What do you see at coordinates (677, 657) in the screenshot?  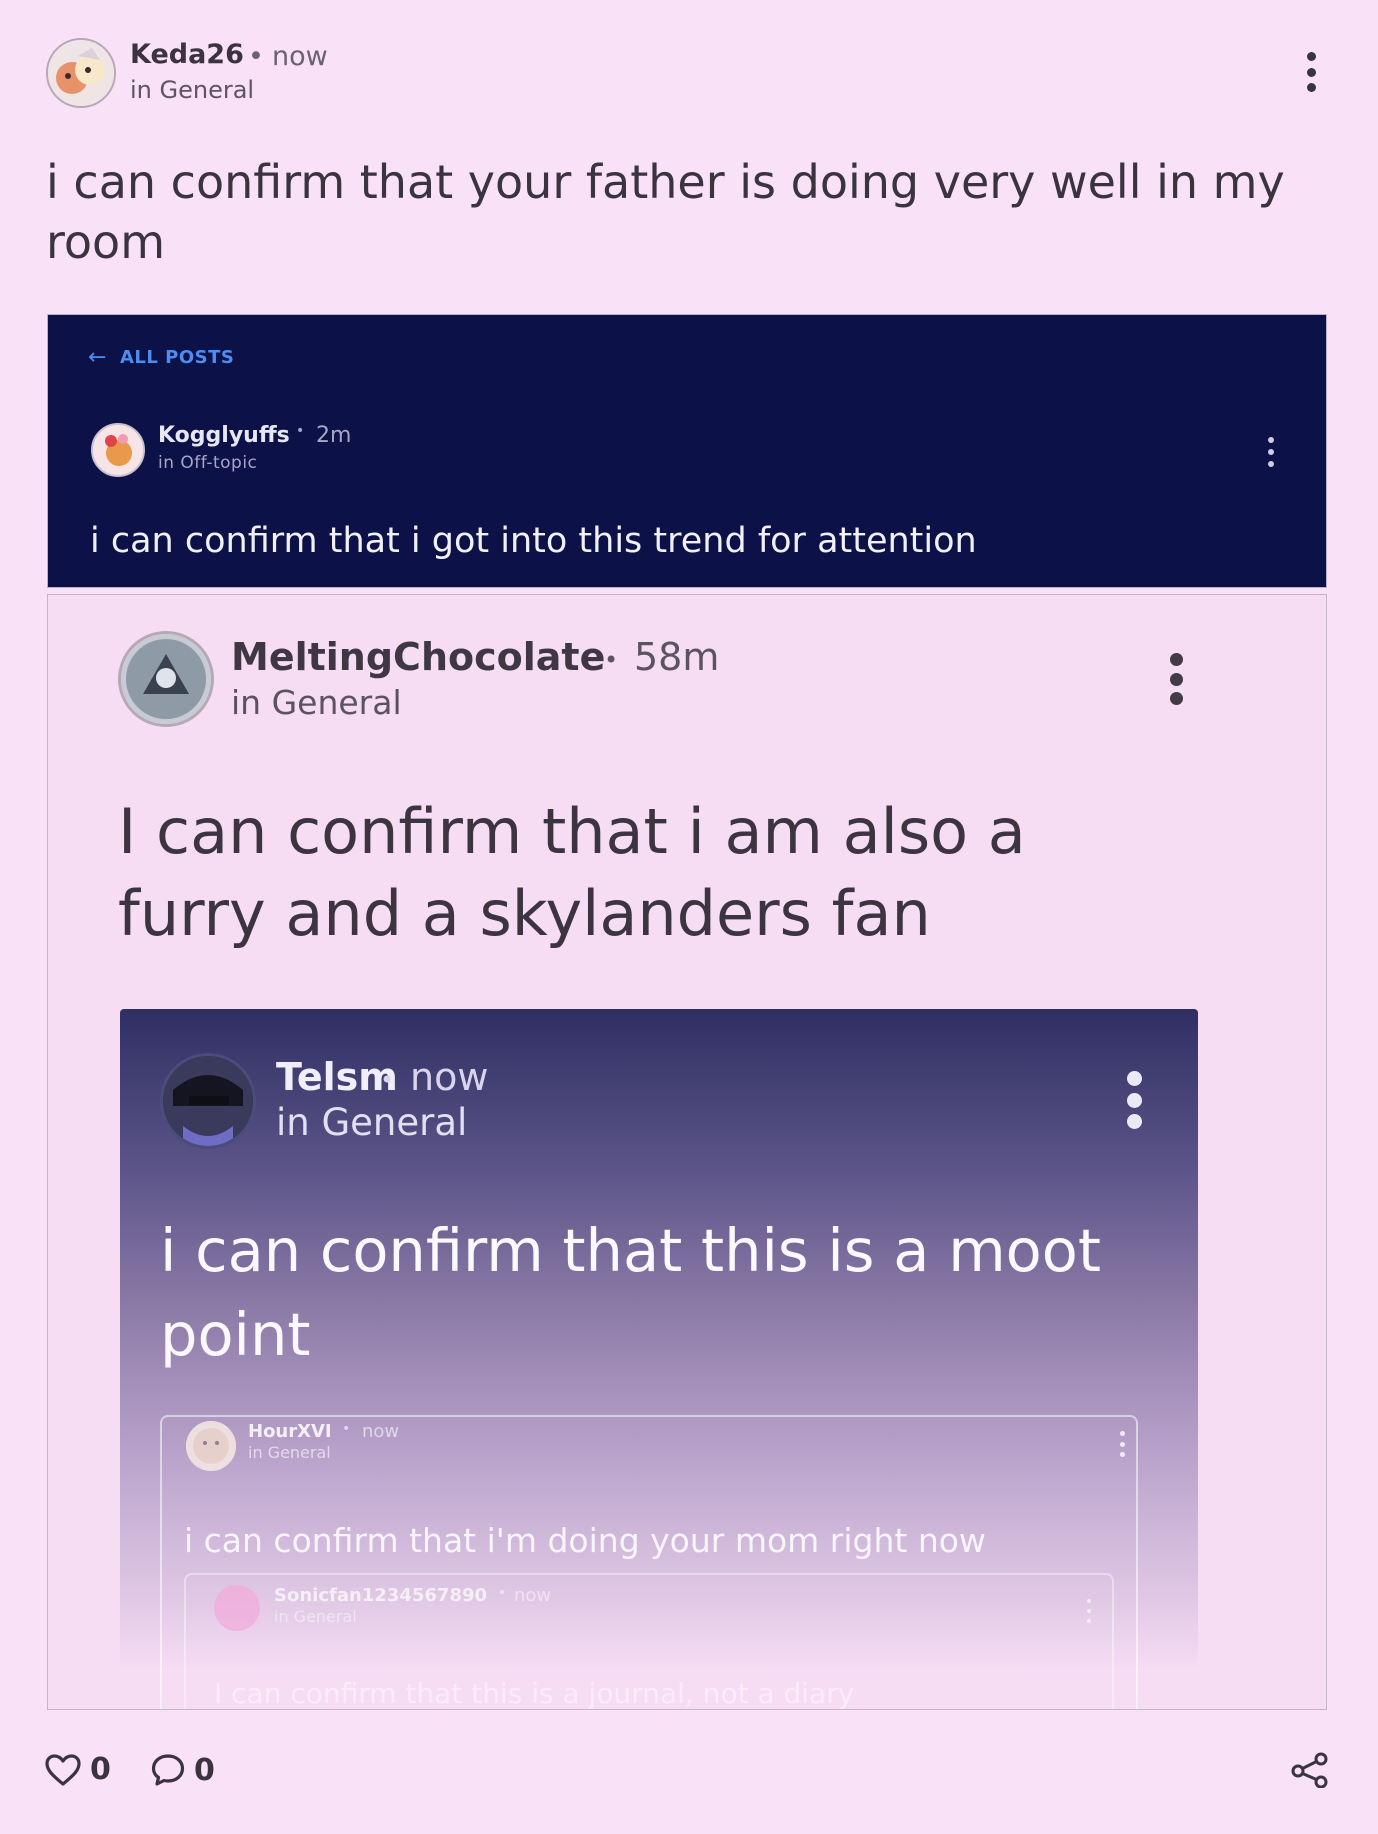 I see `quoted-time: 58m` at bounding box center [677, 657].